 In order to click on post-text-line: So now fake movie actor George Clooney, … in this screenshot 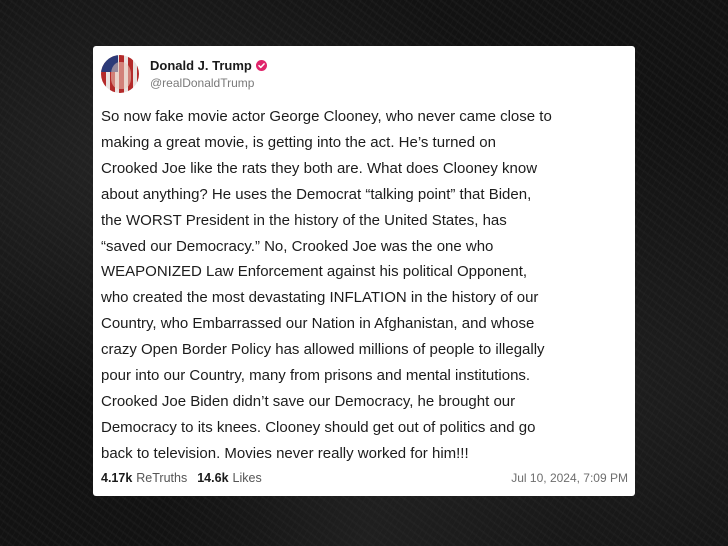, I will do `click(326, 116)`.